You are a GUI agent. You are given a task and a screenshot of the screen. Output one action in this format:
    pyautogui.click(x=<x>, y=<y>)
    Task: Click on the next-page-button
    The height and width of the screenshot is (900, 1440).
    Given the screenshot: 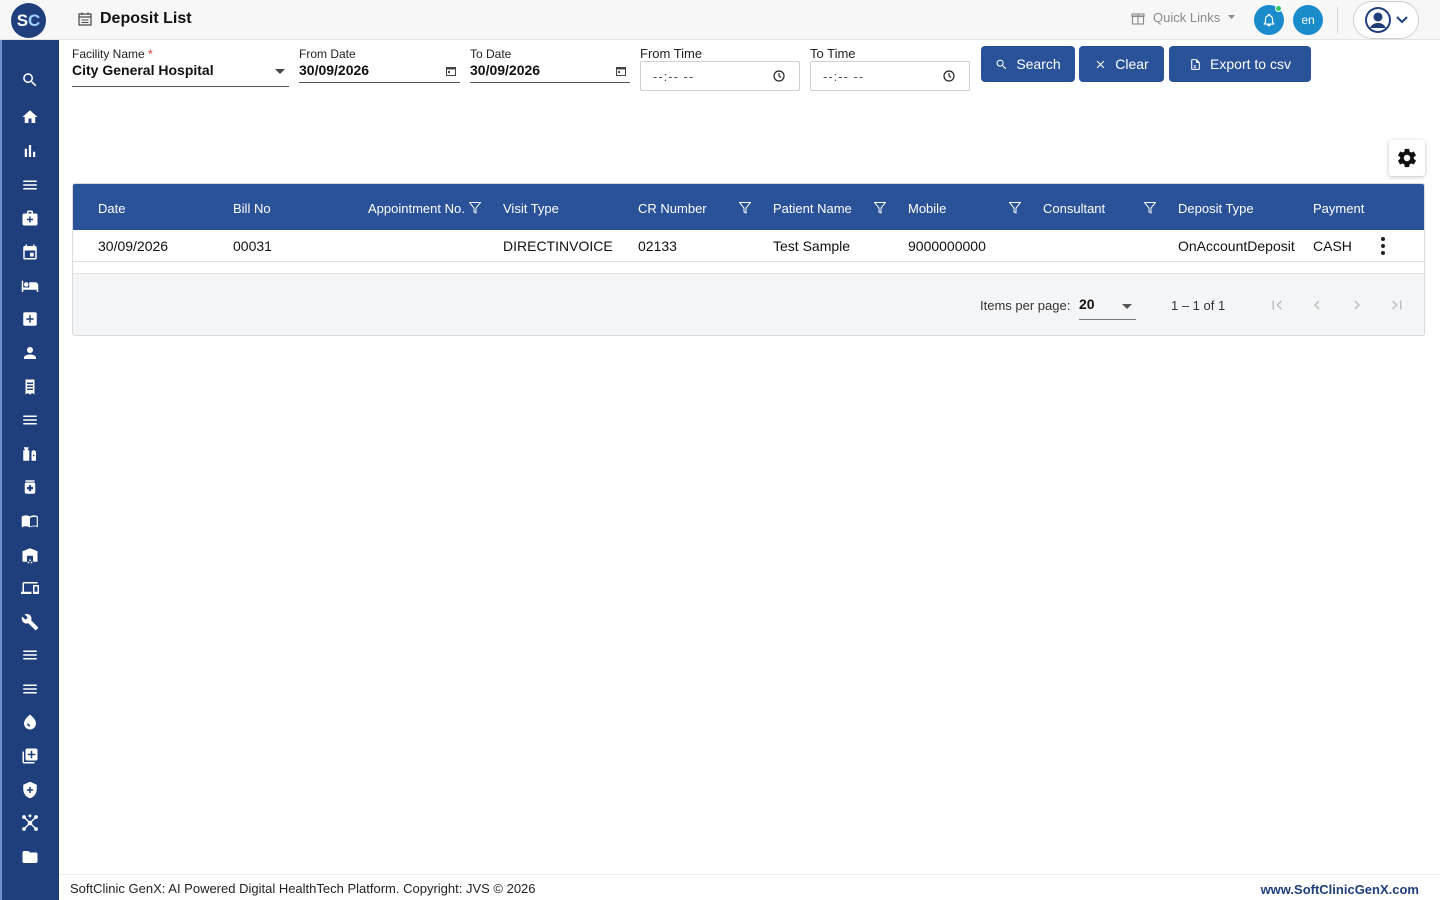 What is the action you would take?
    pyautogui.click(x=1357, y=305)
    